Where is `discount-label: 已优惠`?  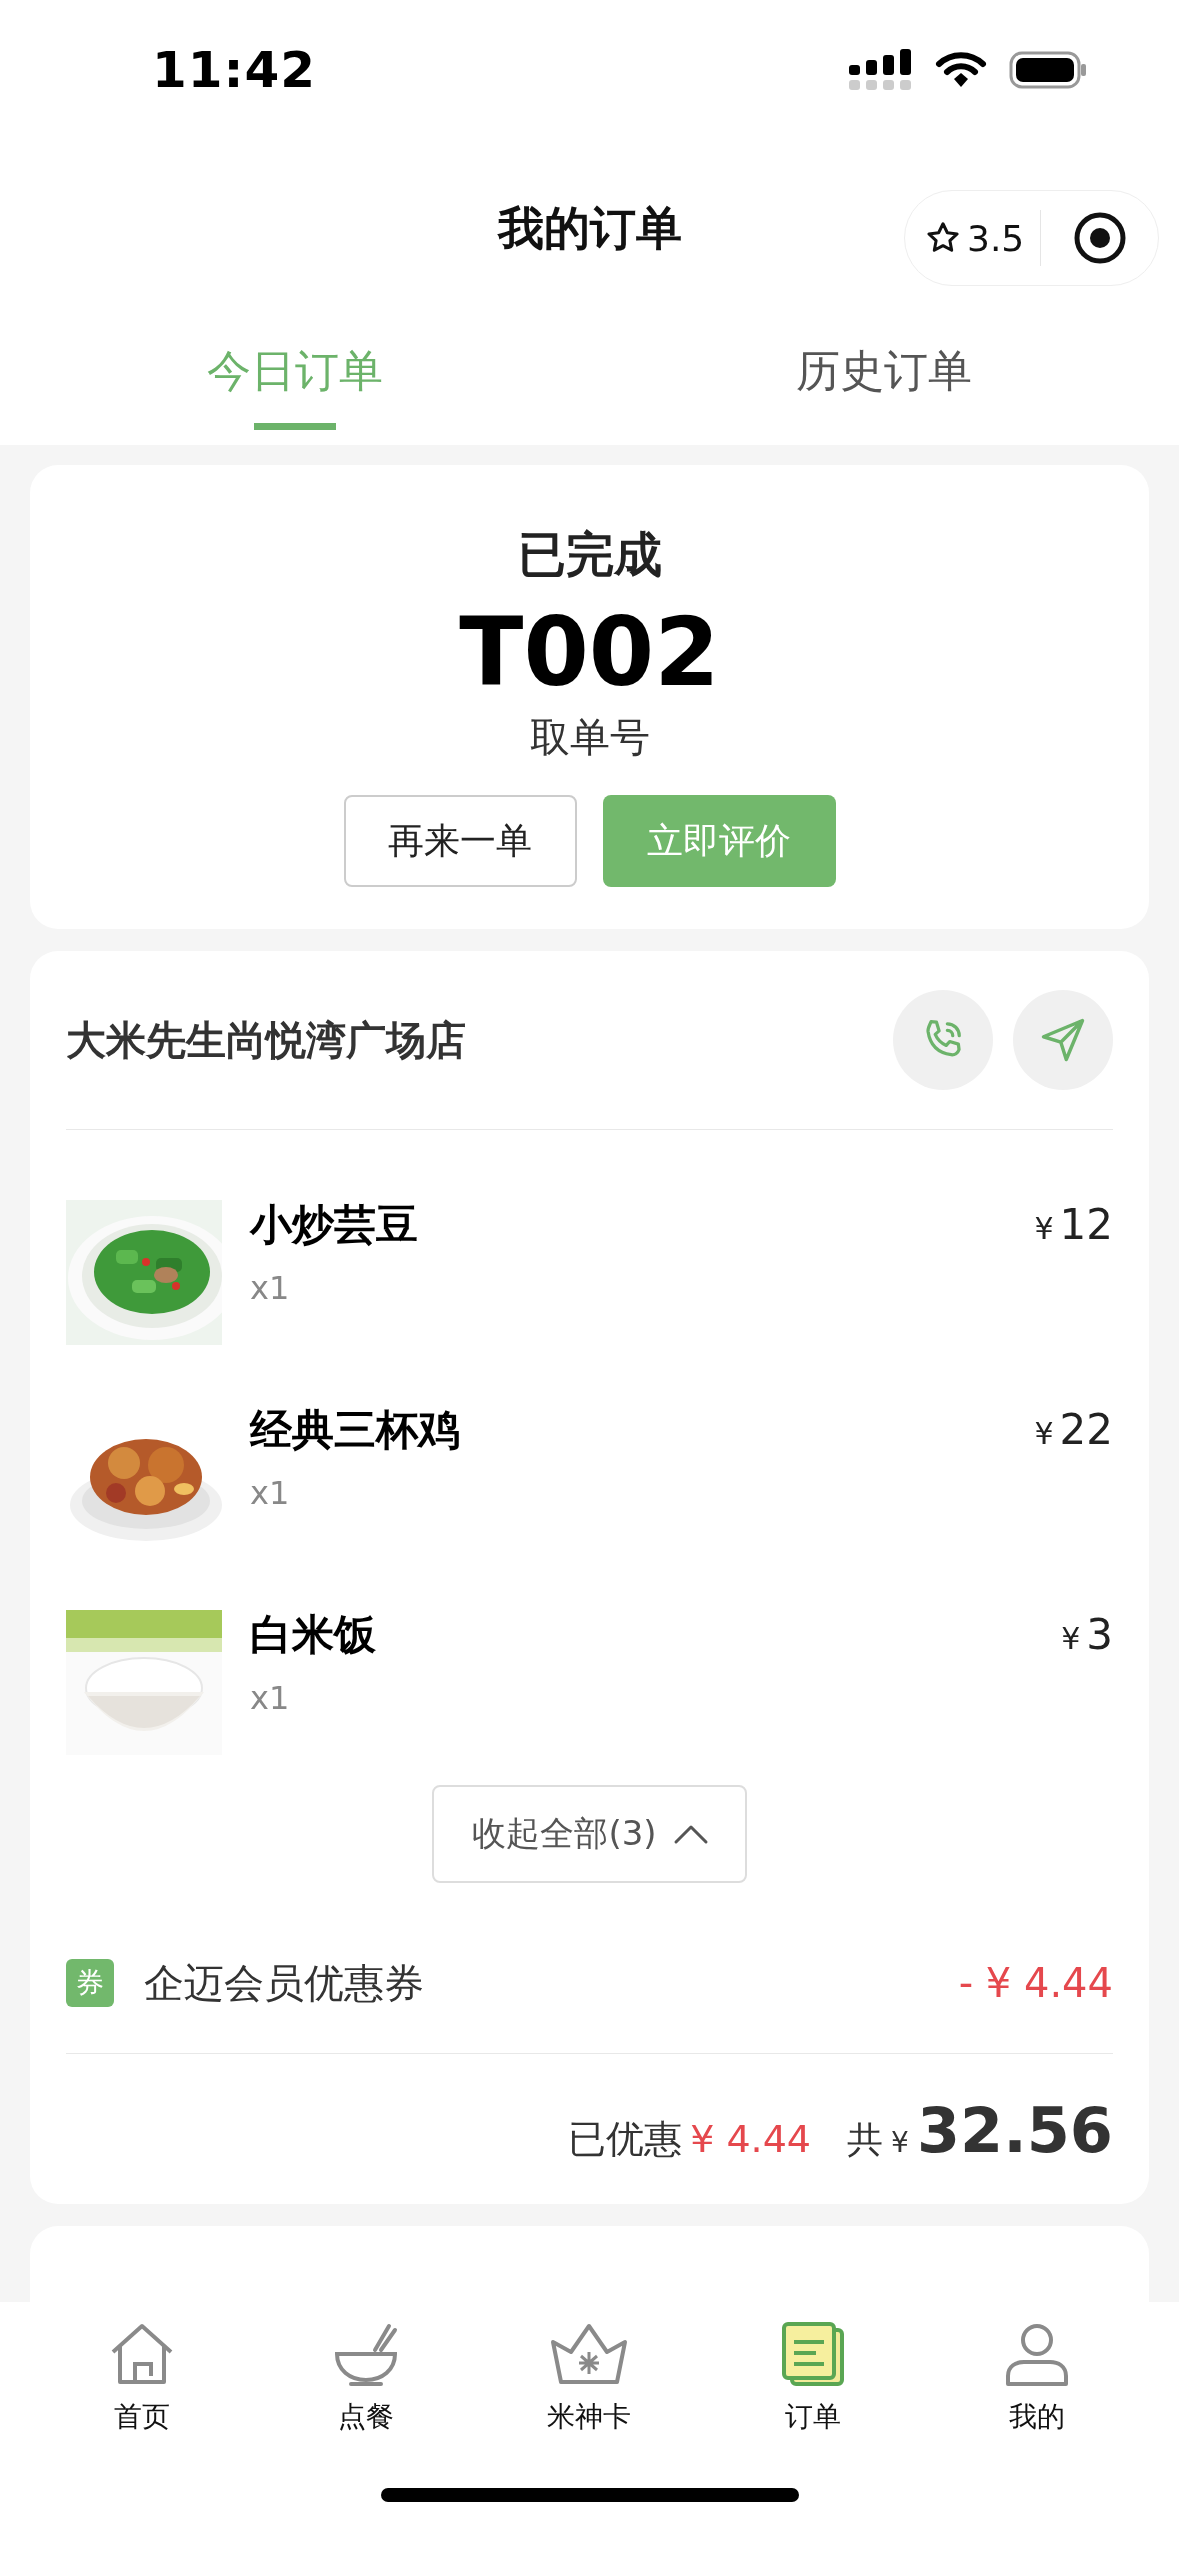
discount-label: 已优惠 is located at coordinates (625, 2140).